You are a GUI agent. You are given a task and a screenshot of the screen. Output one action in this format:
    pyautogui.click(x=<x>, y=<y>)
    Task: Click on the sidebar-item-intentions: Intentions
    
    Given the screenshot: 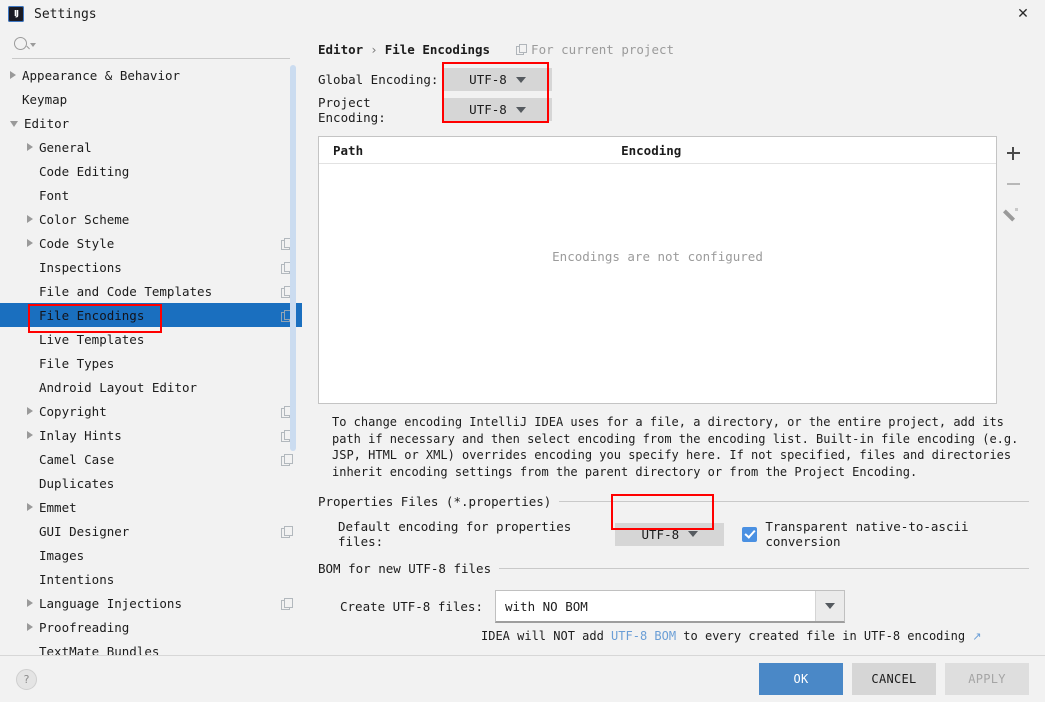 What is the action you would take?
    pyautogui.click(x=151, y=579)
    